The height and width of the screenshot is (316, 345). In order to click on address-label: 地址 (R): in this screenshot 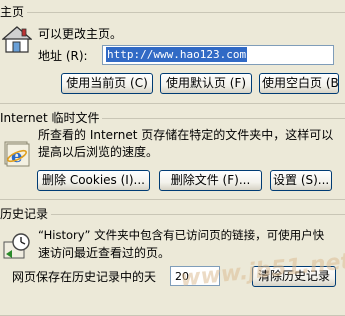, I will do `click(63, 56)`.